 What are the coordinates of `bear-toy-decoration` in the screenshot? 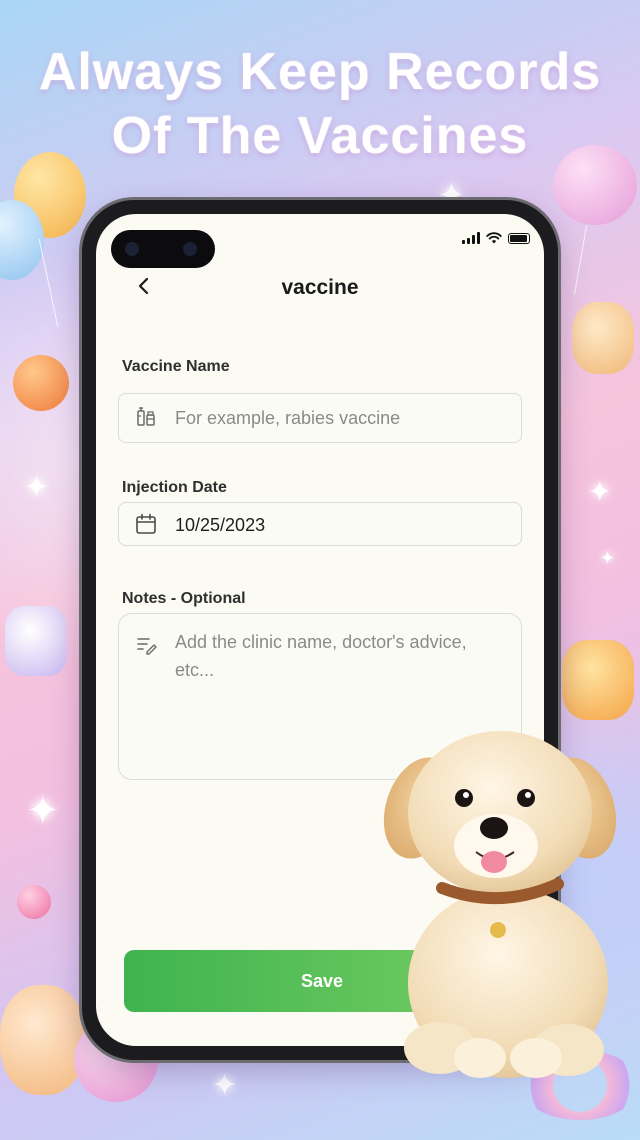 It's located at (603, 338).